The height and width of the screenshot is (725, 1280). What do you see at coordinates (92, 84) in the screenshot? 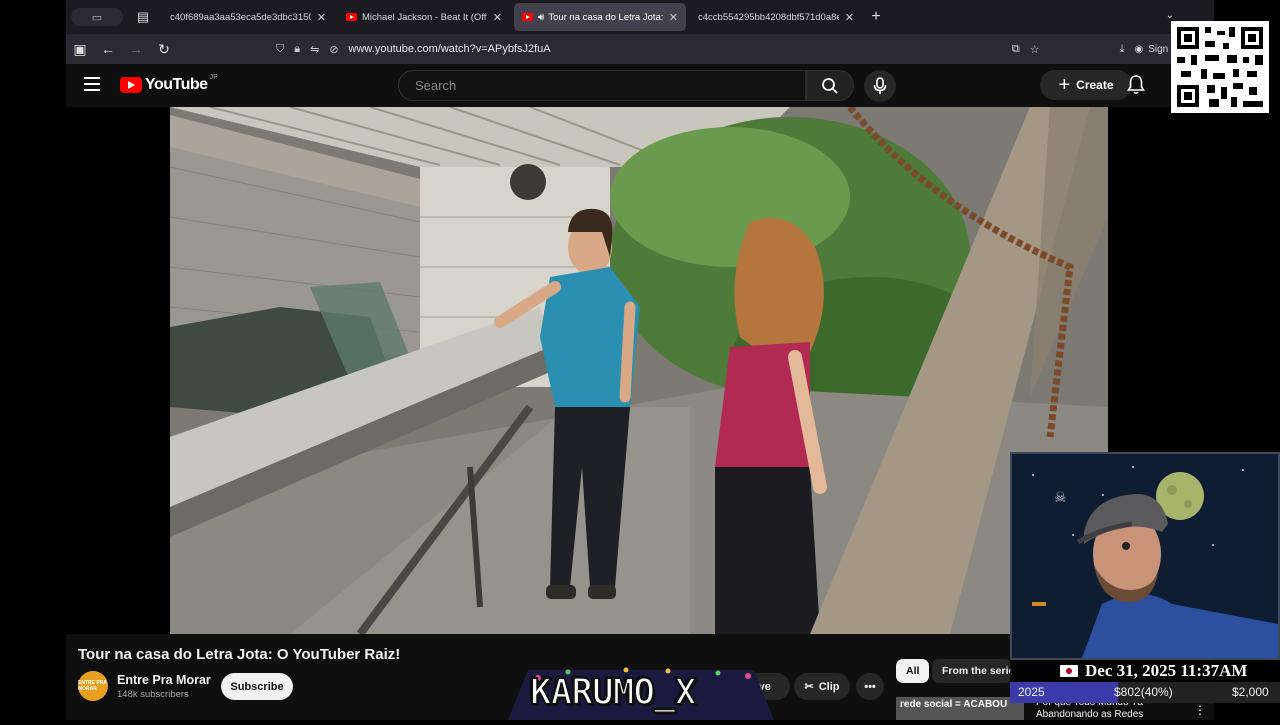
I see `menu-icon` at bounding box center [92, 84].